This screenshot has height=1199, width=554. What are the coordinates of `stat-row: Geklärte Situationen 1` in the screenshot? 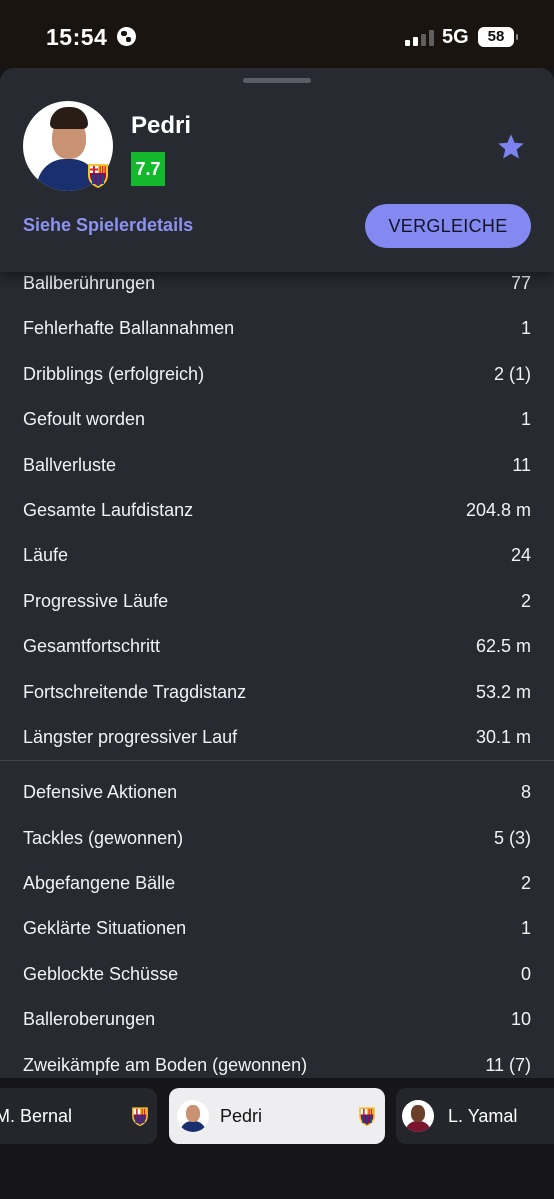 It's located at (277, 928).